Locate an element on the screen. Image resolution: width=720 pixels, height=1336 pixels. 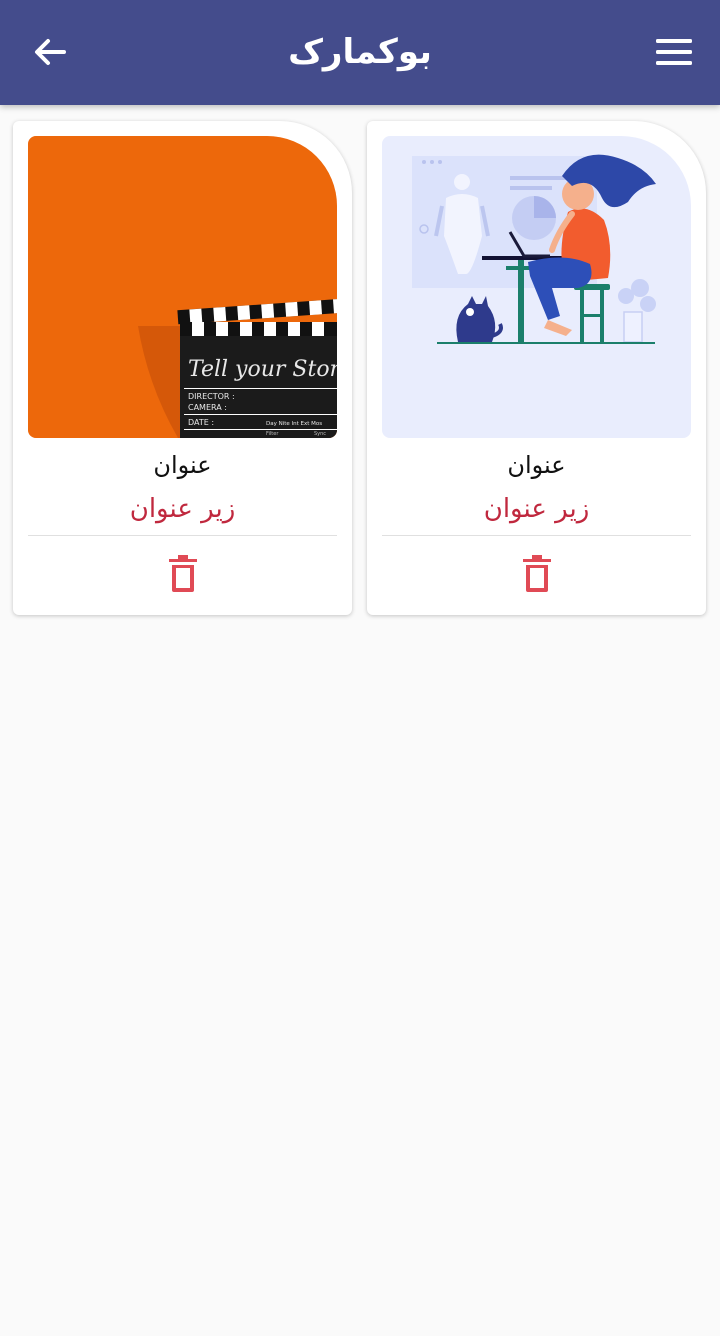
illustration-woman-laptop-cat is located at coordinates (536, 287).